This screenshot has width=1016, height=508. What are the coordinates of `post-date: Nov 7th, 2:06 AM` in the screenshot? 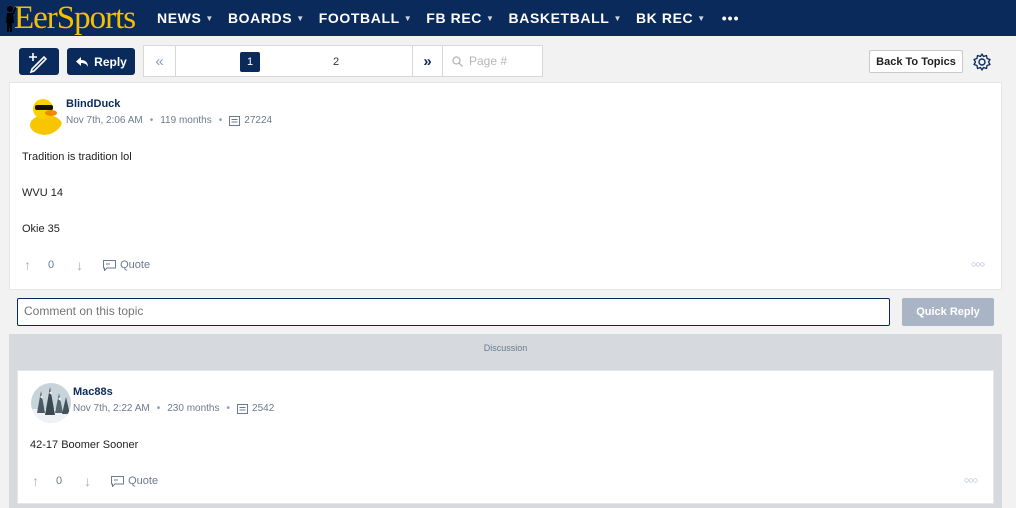 It's located at (104, 120).